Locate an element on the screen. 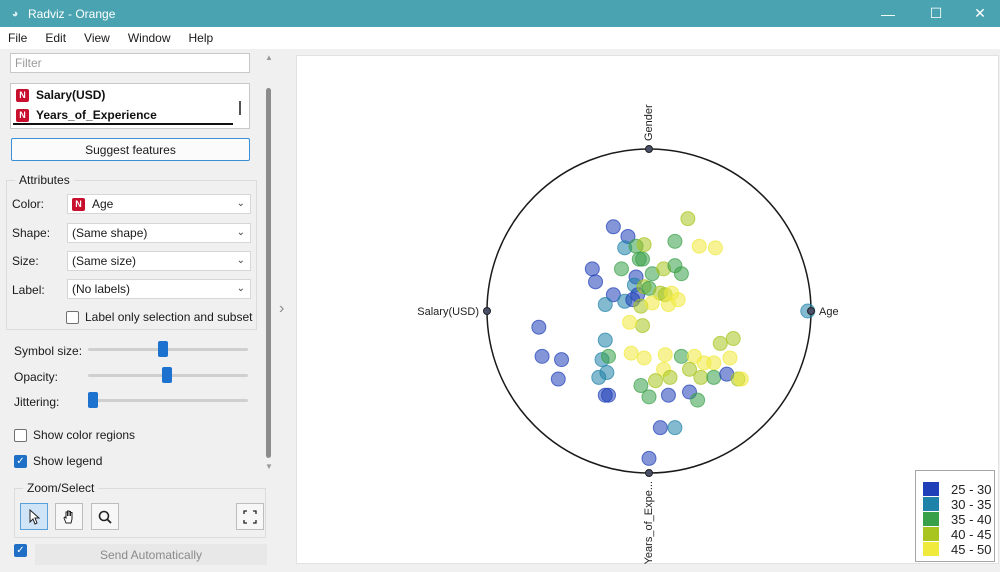 The image size is (1000, 572). send-automatically-checkbox: ✓ is located at coordinates (20, 550).